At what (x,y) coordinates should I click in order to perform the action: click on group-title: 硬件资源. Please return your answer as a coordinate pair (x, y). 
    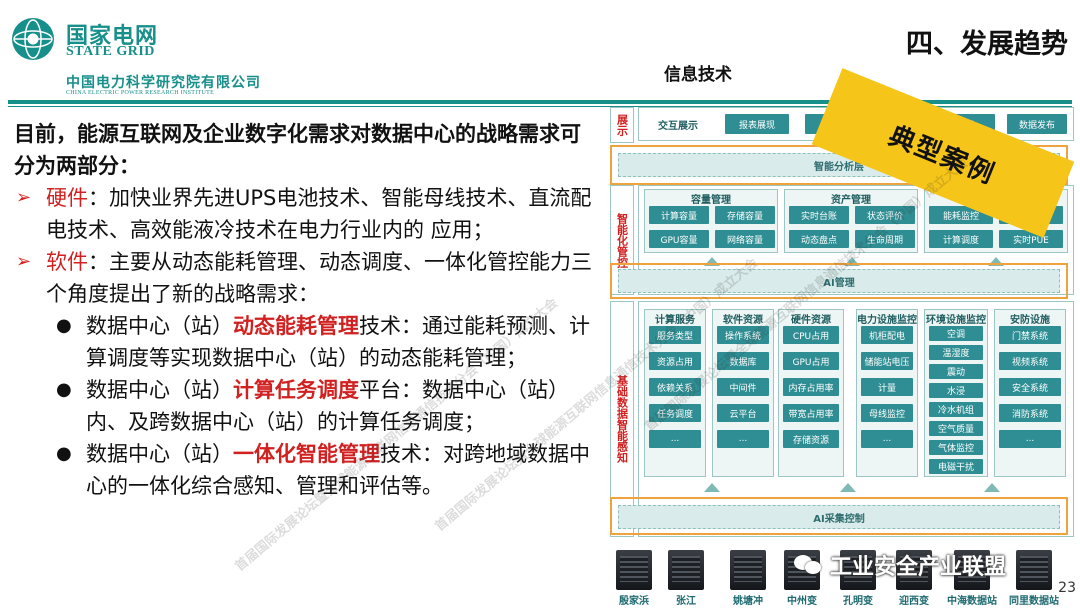
    Looking at the image, I should click on (811, 320).